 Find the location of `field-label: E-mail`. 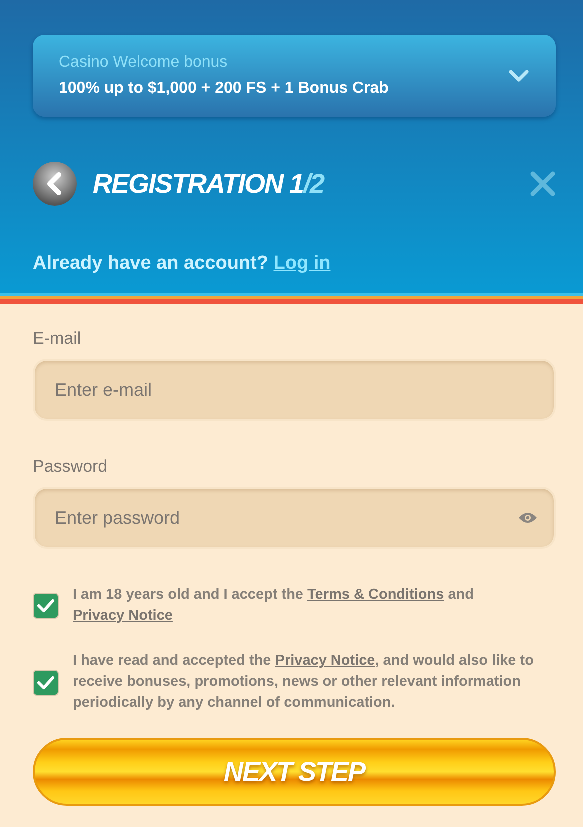

field-label: E-mail is located at coordinates (57, 339).